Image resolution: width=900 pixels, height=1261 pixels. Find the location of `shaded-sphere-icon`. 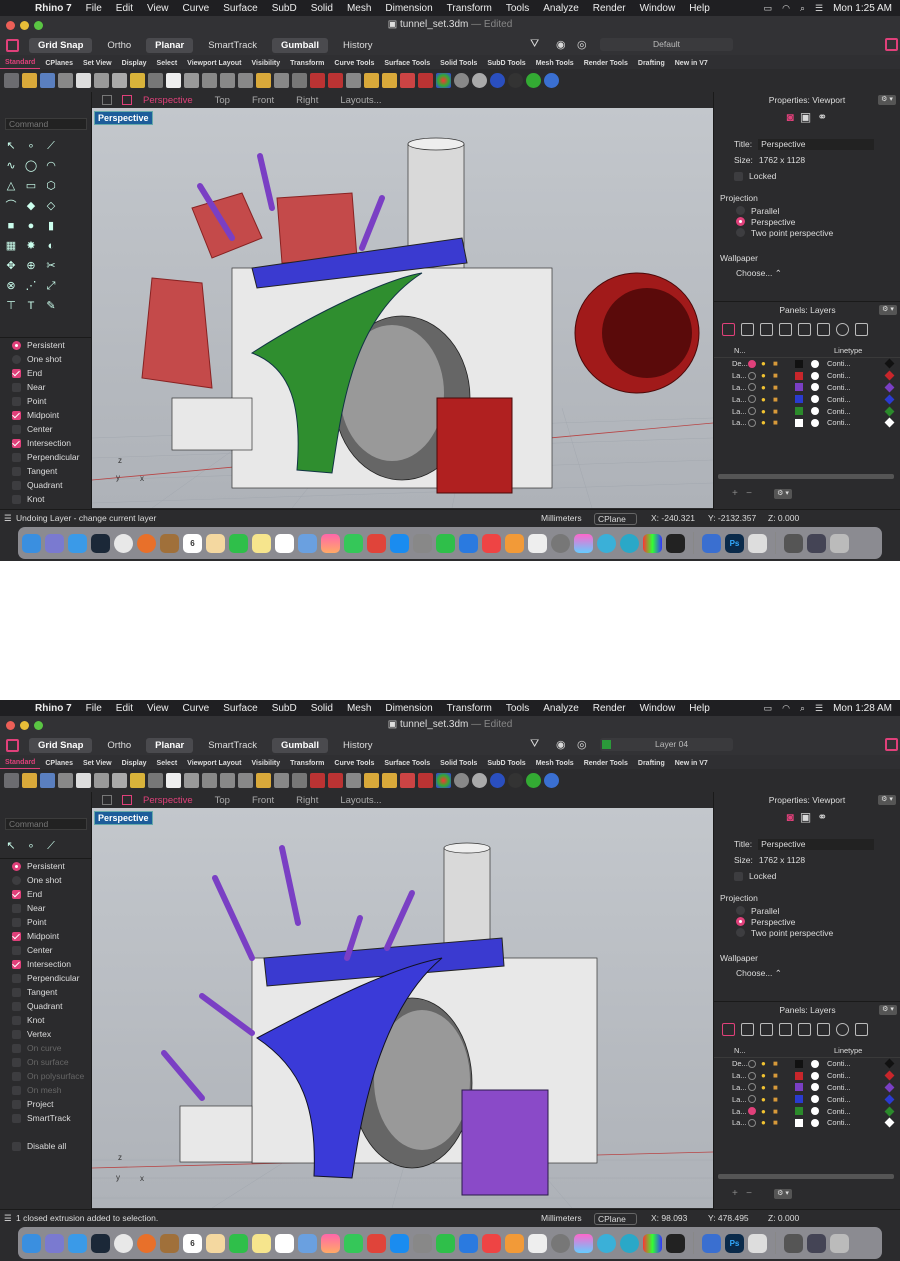

shaded-sphere-icon is located at coordinates (461, 80).